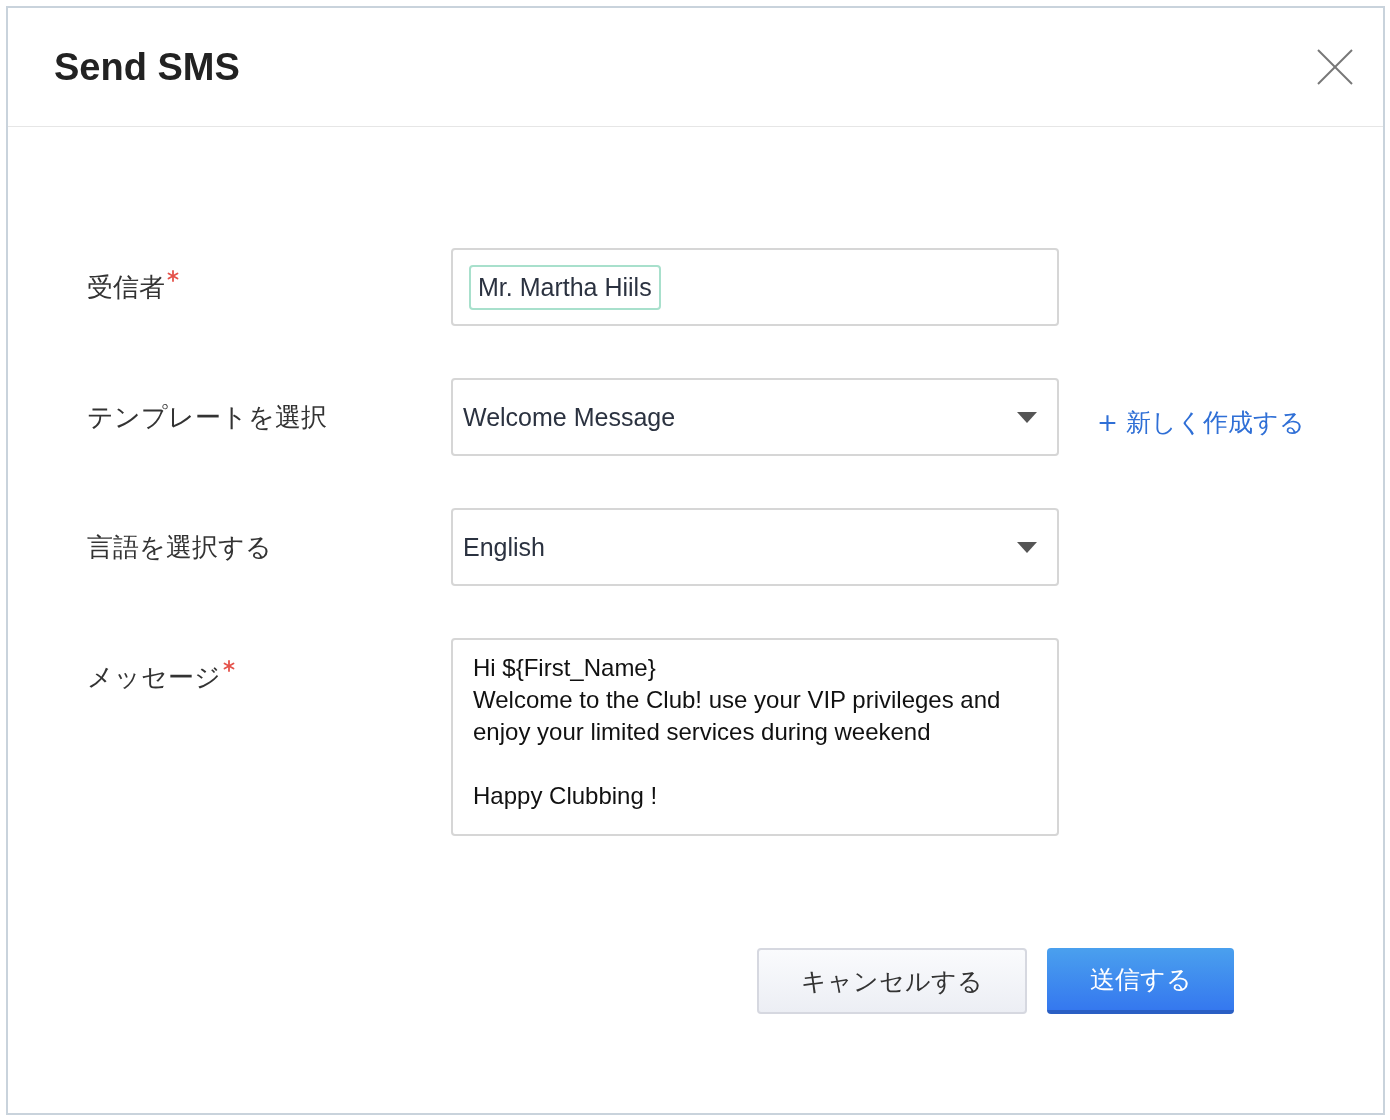 The height and width of the screenshot is (1120, 1390). Describe the element at coordinates (755, 417) in the screenshot. I see `dropdown-field: Welcome Message` at that location.